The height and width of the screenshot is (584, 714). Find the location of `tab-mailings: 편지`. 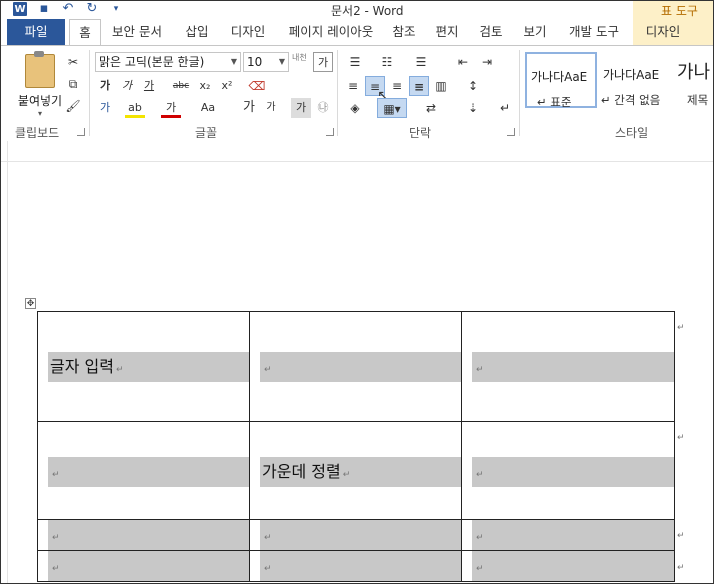

tab-mailings: 편지 is located at coordinates (447, 32).